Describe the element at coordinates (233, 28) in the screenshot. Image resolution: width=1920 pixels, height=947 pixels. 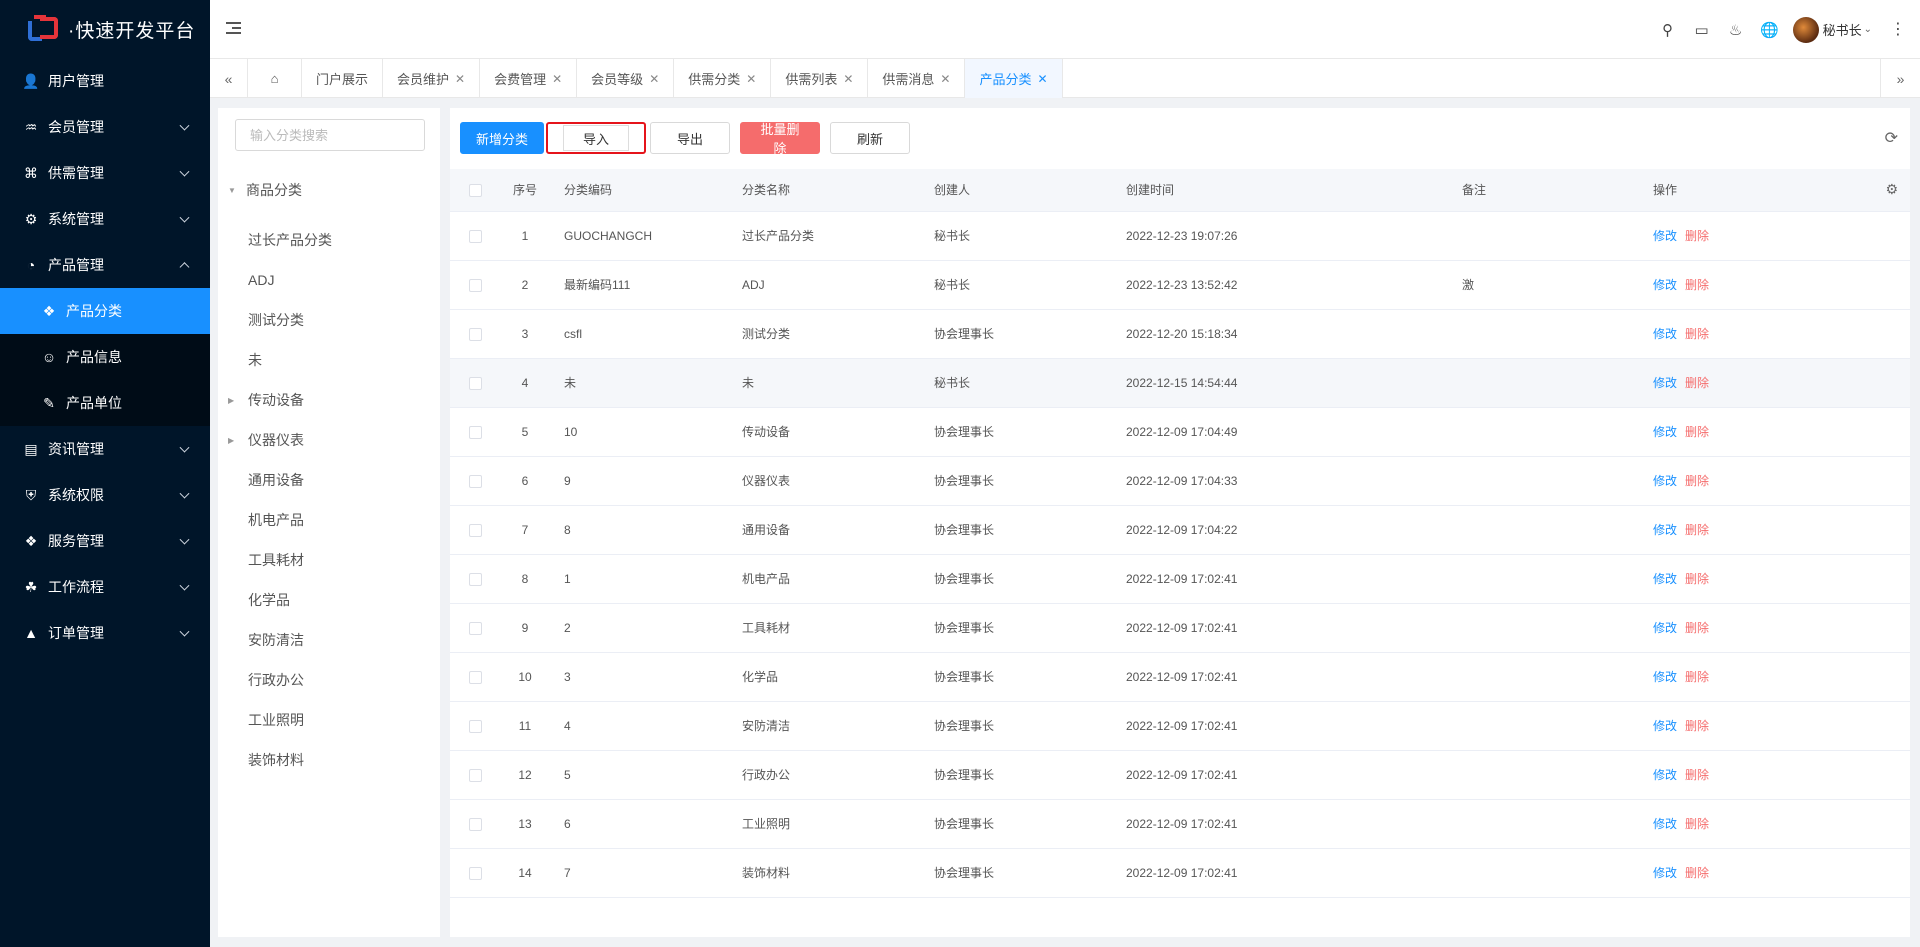
I see `menu-toggle-icon` at that location.